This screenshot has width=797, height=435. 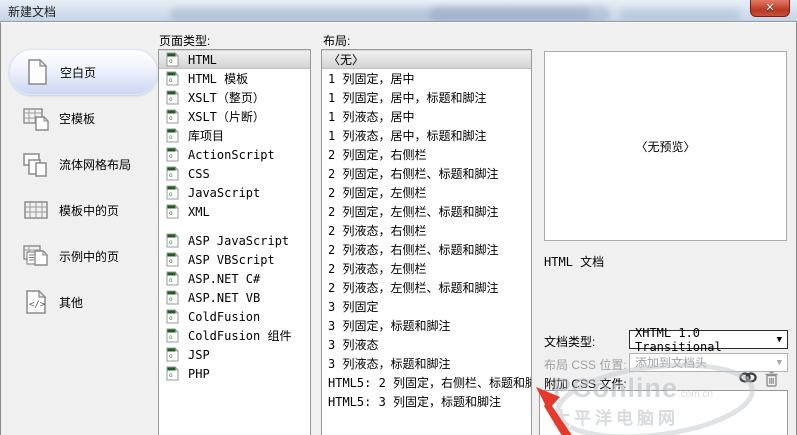 I want to click on layout-item: 1 列液态，居中, so click(x=426, y=116).